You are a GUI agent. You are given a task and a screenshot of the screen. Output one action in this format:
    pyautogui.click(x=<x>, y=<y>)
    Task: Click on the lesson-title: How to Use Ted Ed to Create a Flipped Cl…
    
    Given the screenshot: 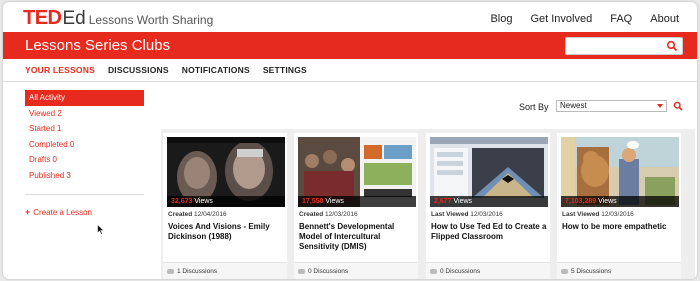 What is the action you would take?
    pyautogui.click(x=490, y=232)
    